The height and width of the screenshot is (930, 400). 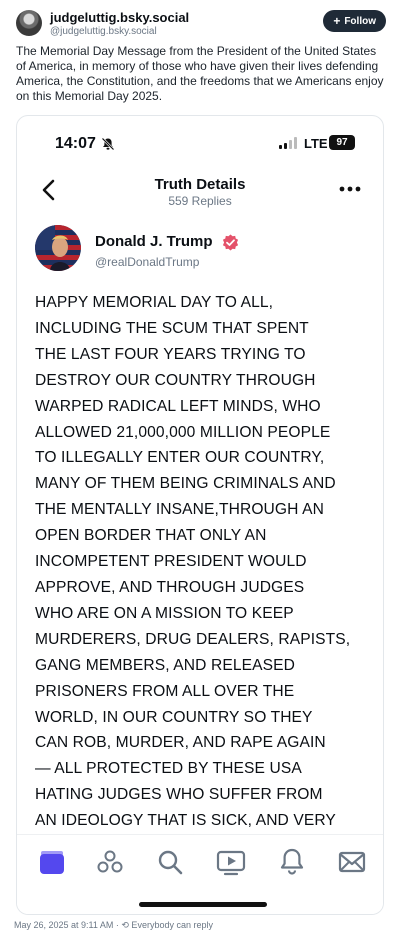 I want to click on signal-icon, so click(x=288, y=143).